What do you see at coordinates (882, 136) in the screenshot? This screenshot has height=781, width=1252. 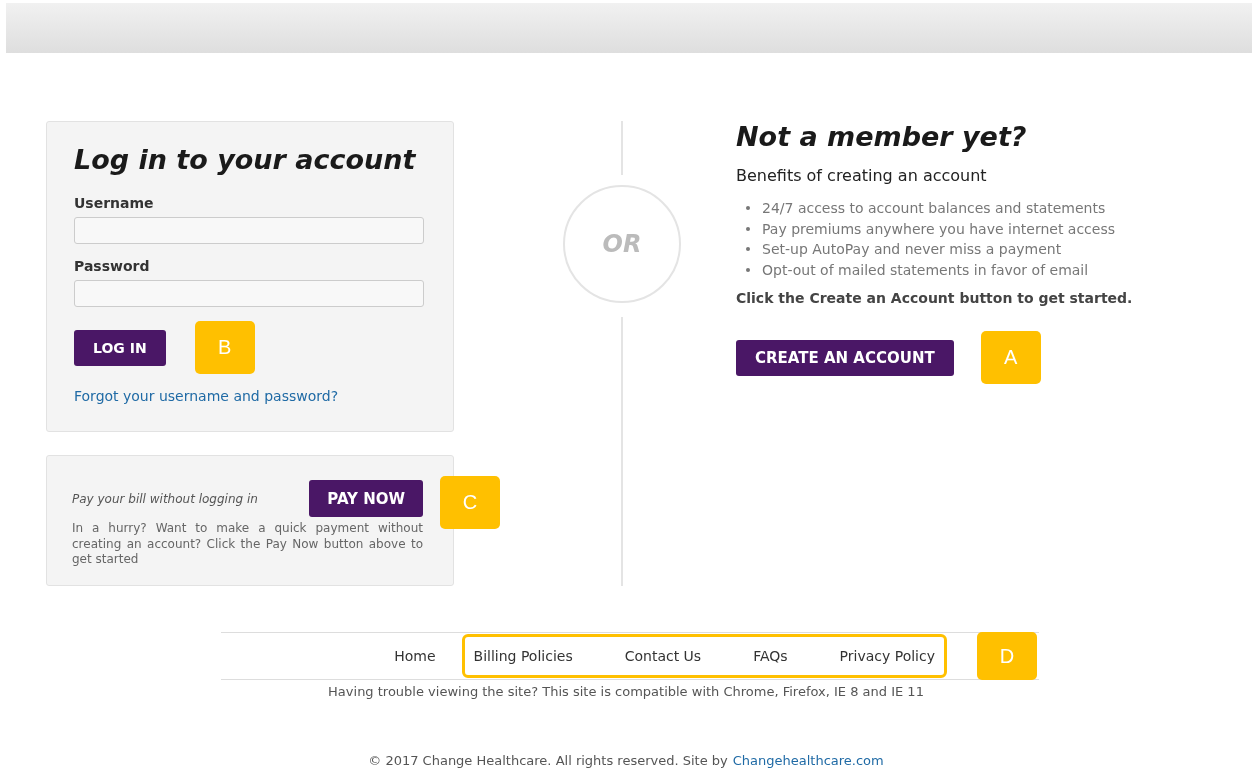 I see `signup-title: Not a member yet?` at bounding box center [882, 136].